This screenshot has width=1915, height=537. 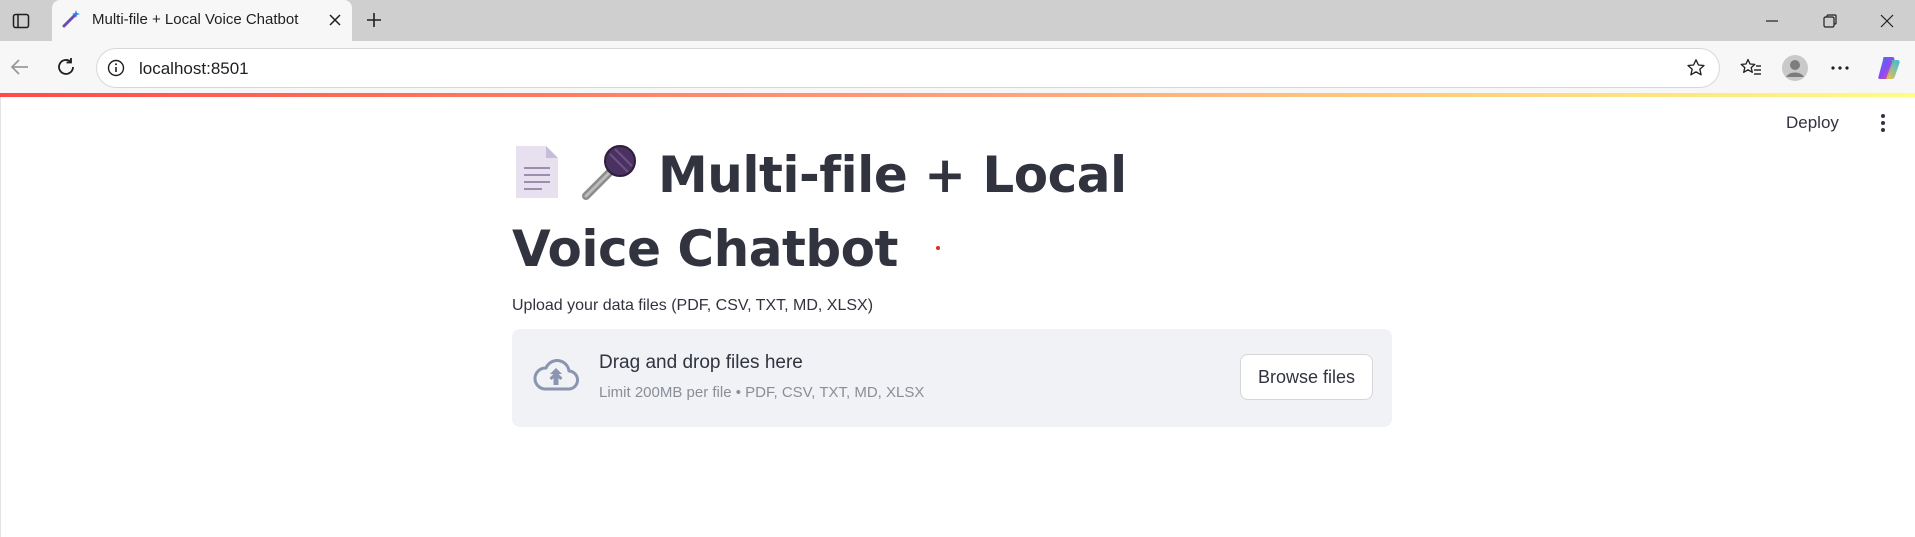 What do you see at coordinates (116, 68) in the screenshot?
I see `info-icon` at bounding box center [116, 68].